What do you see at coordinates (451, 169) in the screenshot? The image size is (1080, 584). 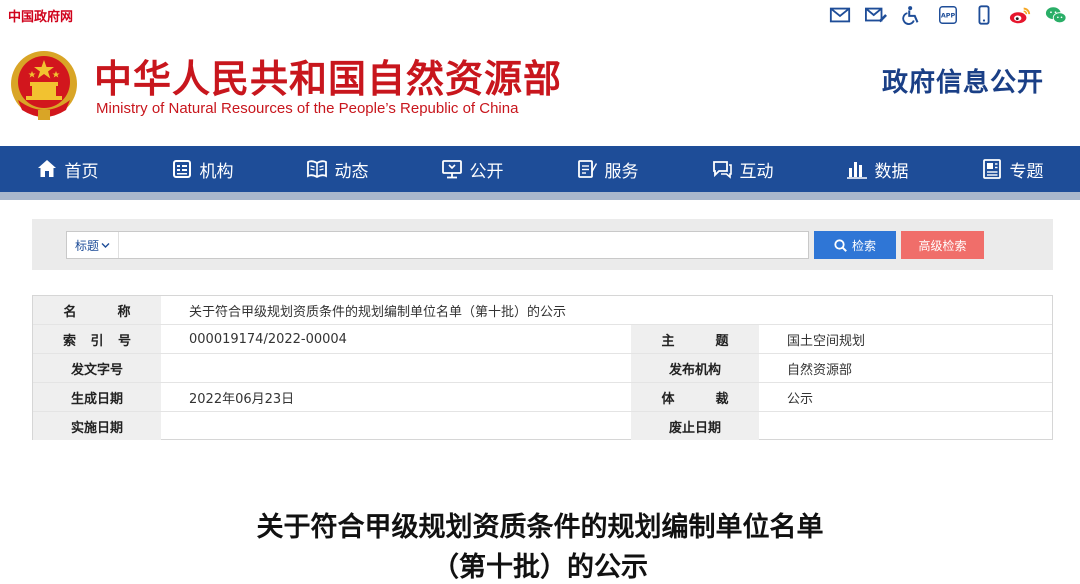 I see `disclosure-icon` at bounding box center [451, 169].